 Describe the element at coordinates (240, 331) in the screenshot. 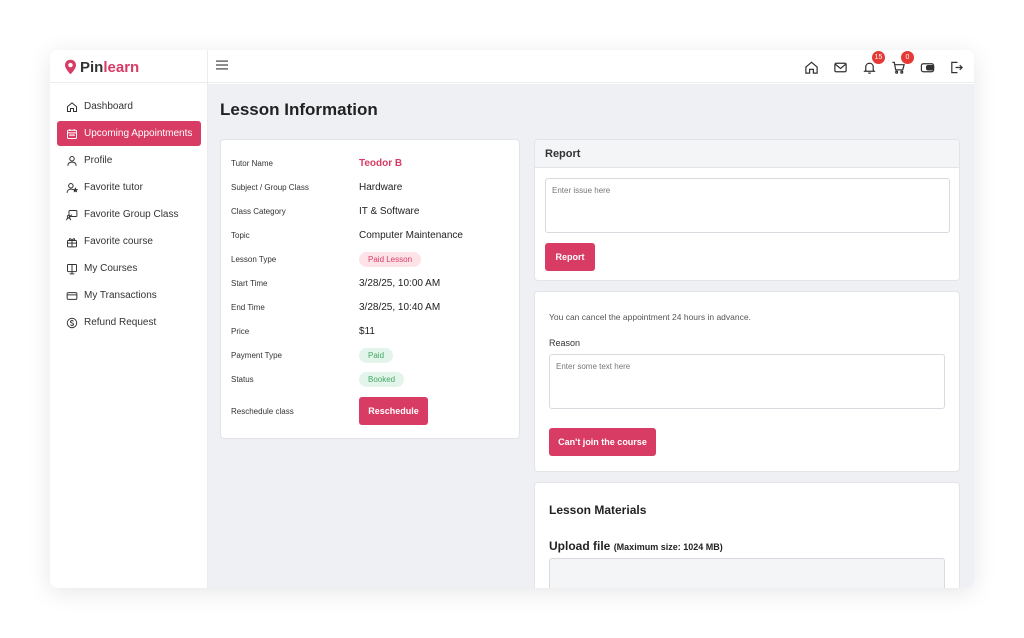

I see `info-label: Price` at that location.